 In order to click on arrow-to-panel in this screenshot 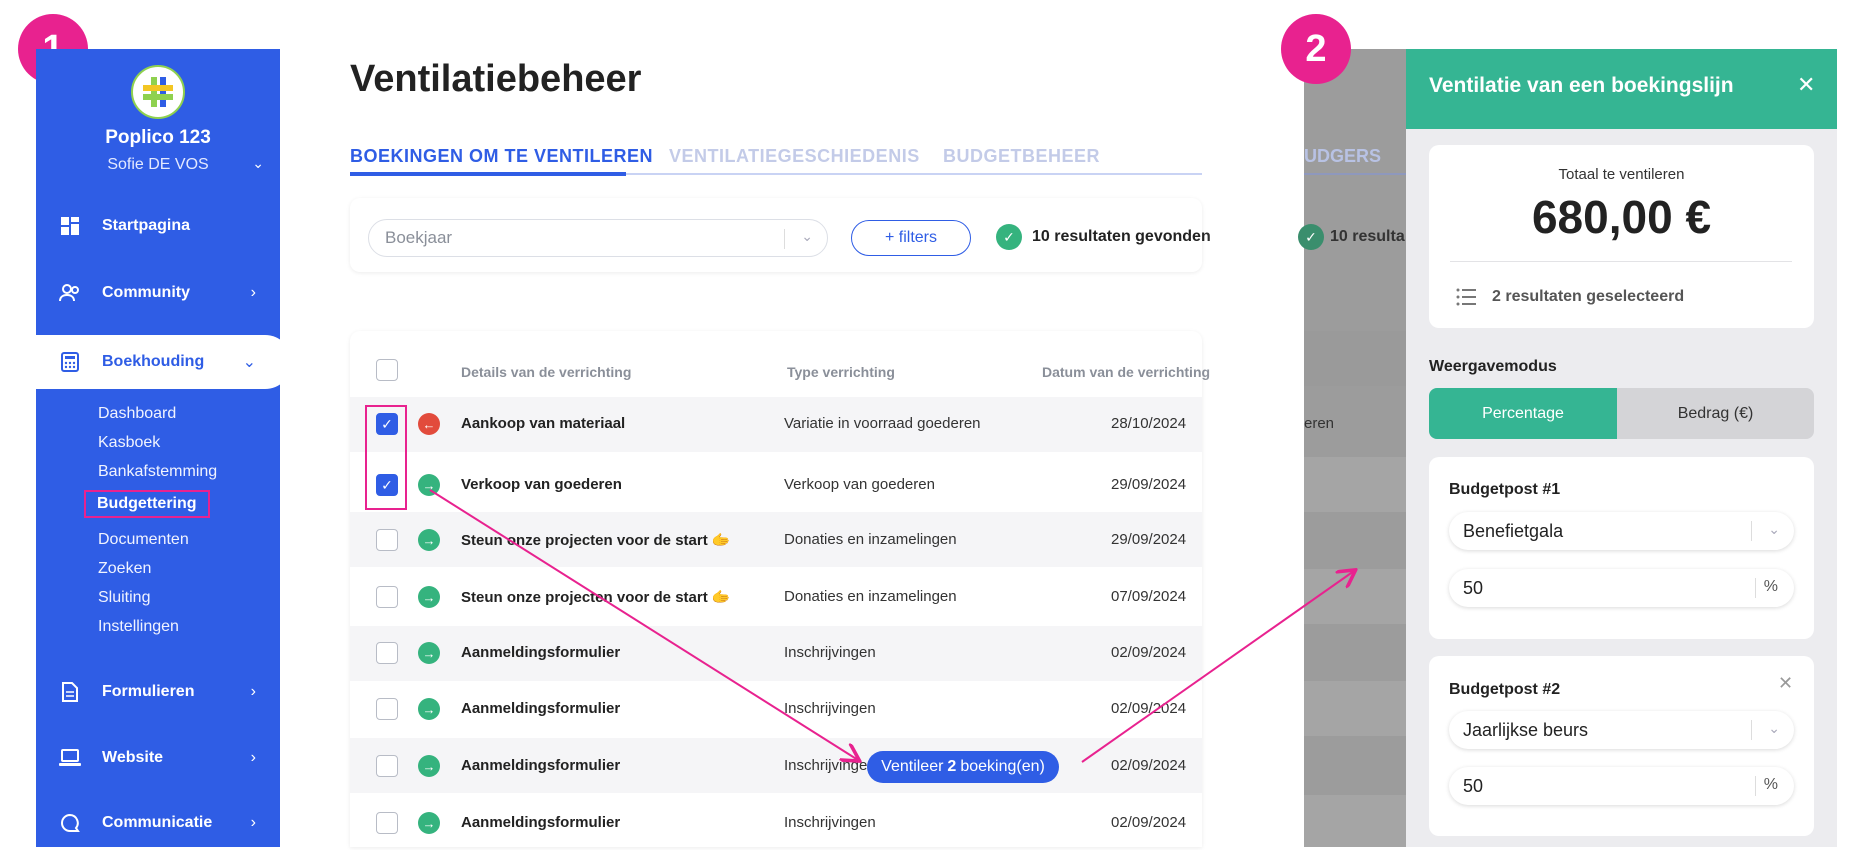, I will do `click(1217, 667)`.